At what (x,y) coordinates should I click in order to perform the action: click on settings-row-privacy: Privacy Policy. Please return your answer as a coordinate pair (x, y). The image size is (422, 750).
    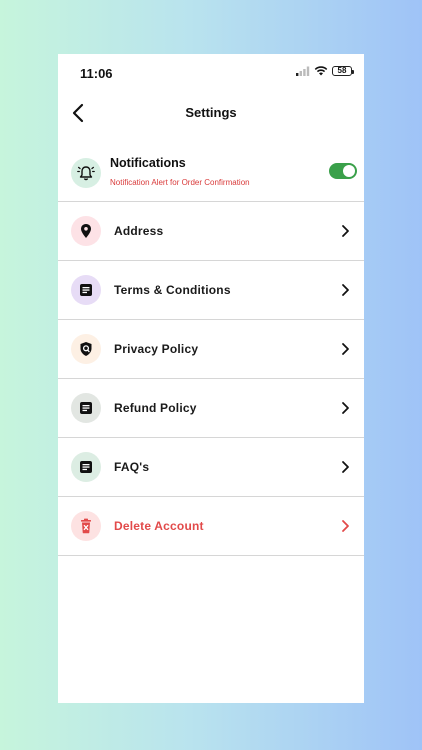
    Looking at the image, I should click on (211, 349).